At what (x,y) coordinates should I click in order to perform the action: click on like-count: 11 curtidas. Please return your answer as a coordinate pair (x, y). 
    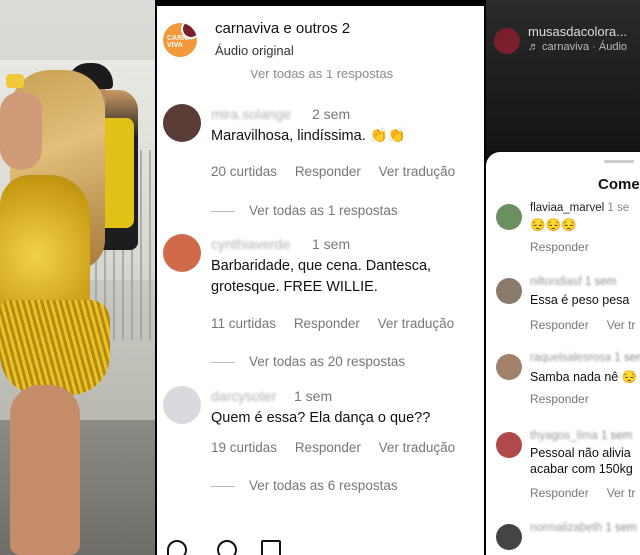
    Looking at the image, I should click on (243, 323).